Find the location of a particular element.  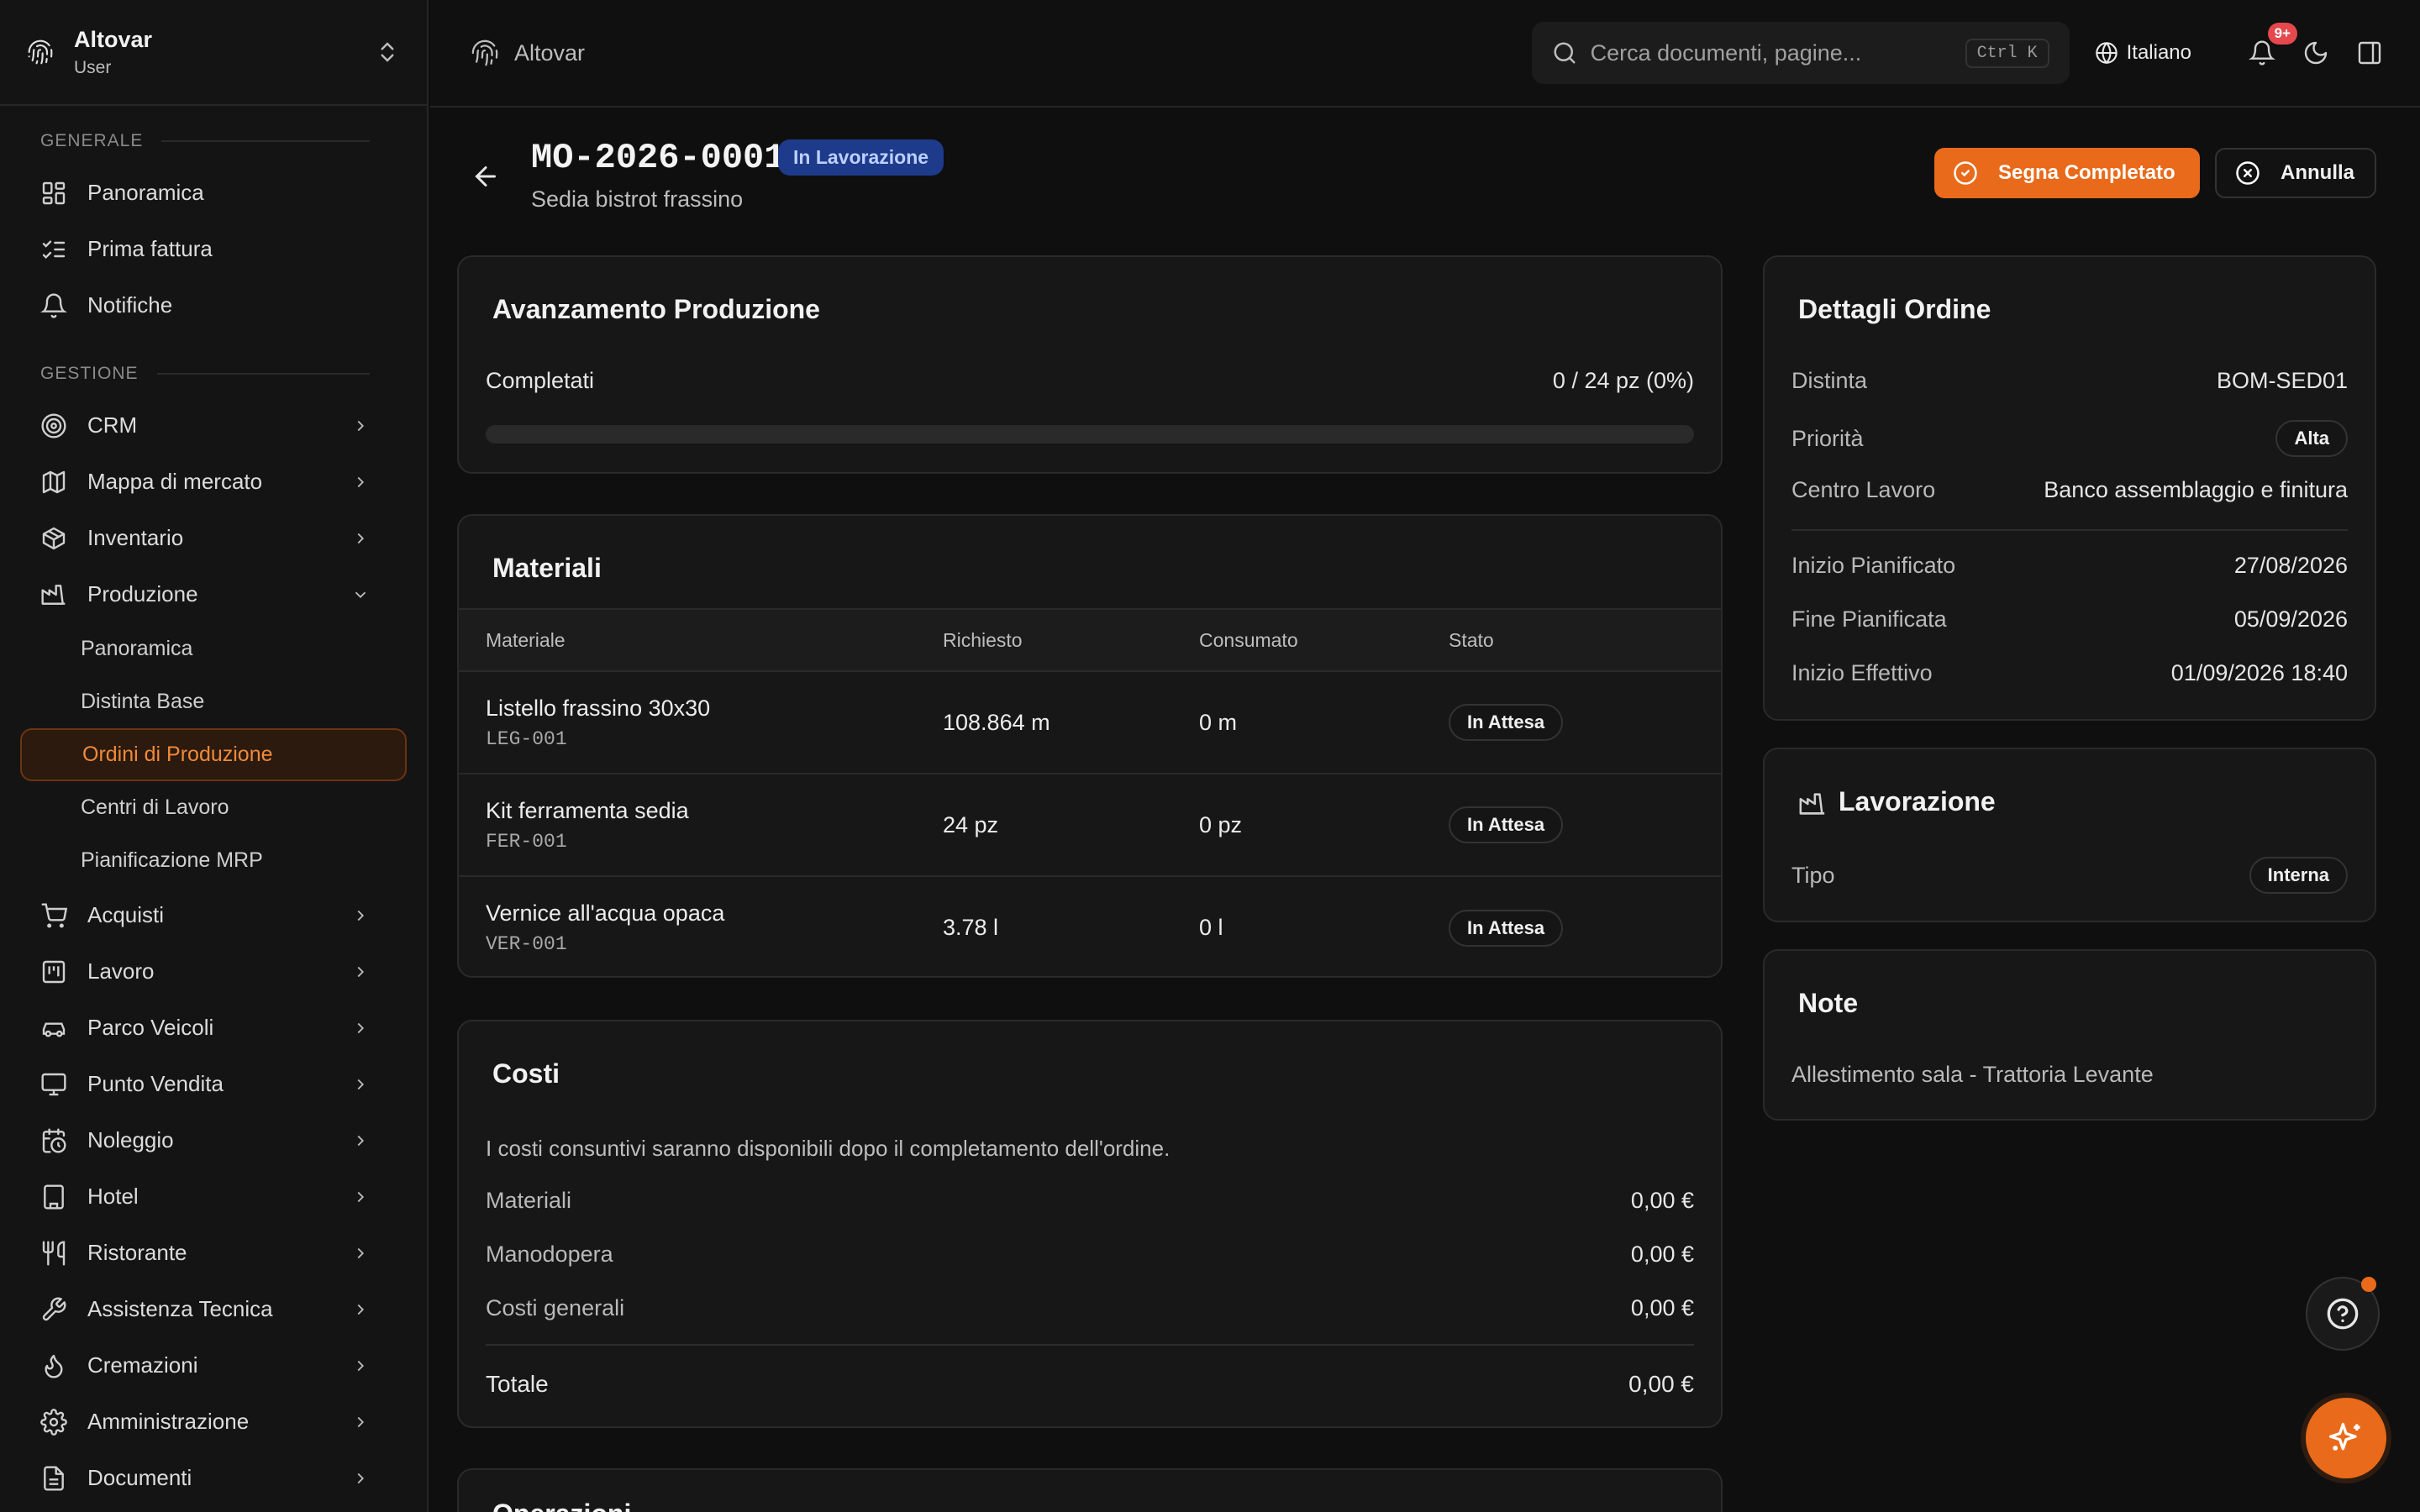

detail-value: 05/09/2026 is located at coordinates (2290, 619).